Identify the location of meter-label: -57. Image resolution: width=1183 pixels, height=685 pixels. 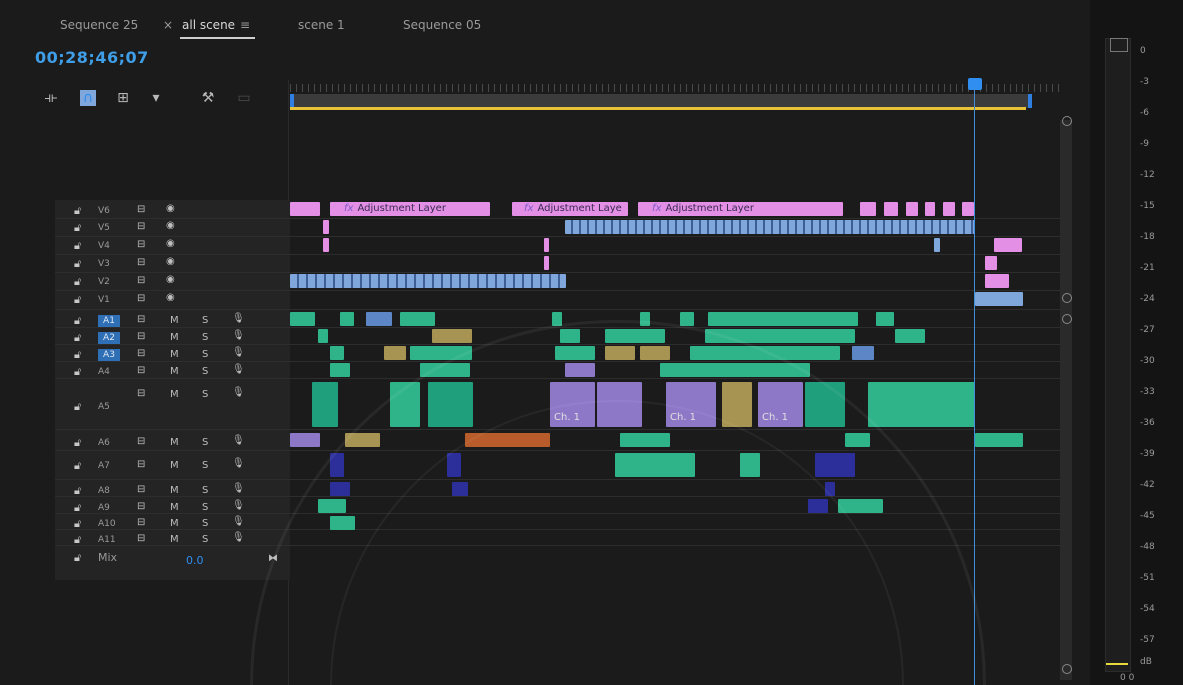
(1147, 640).